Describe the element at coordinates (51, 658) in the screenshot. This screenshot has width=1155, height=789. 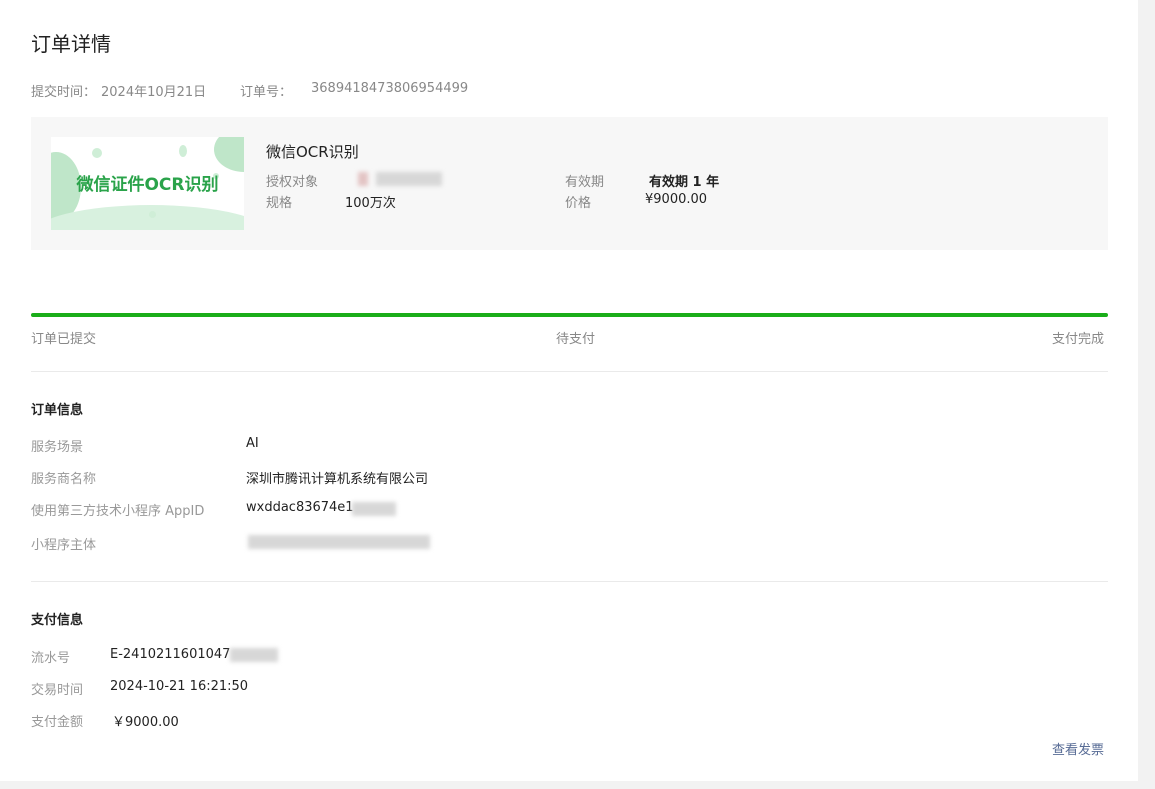
I see `serial-number-label: 流水号` at that location.